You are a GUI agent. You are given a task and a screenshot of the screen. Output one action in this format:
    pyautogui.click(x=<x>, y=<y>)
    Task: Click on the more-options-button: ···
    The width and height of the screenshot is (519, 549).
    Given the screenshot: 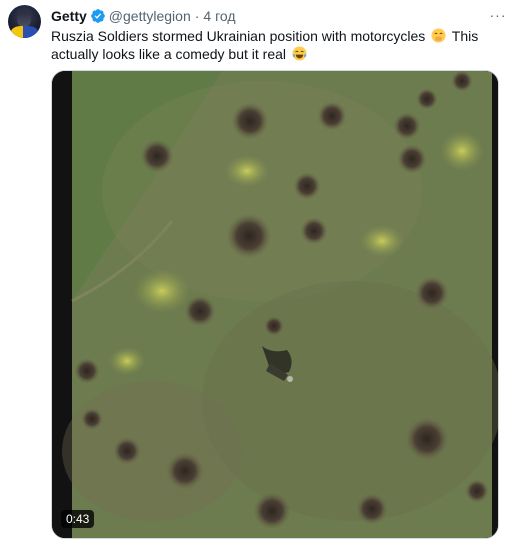 What is the action you would take?
    pyautogui.click(x=498, y=15)
    